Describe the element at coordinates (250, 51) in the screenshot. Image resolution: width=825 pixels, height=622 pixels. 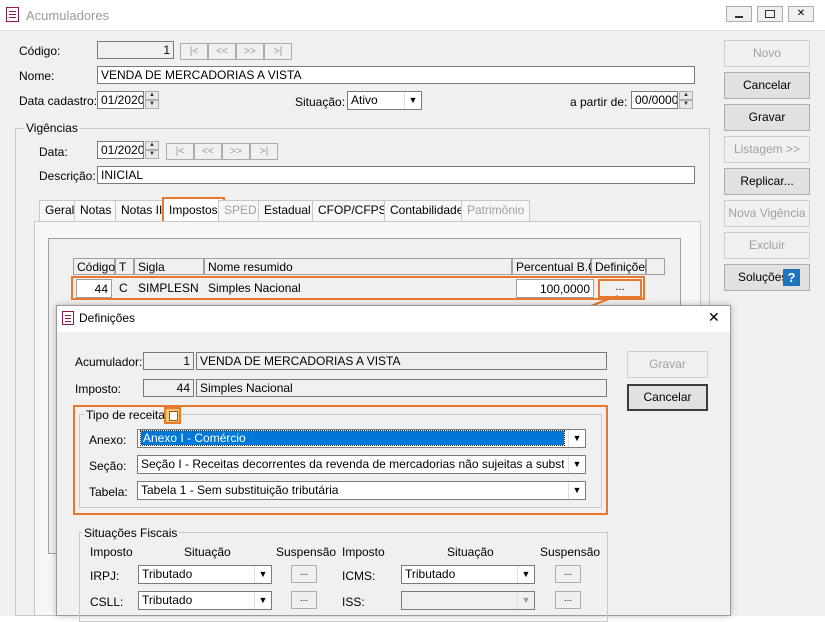
I see `next-record-button: >>` at that location.